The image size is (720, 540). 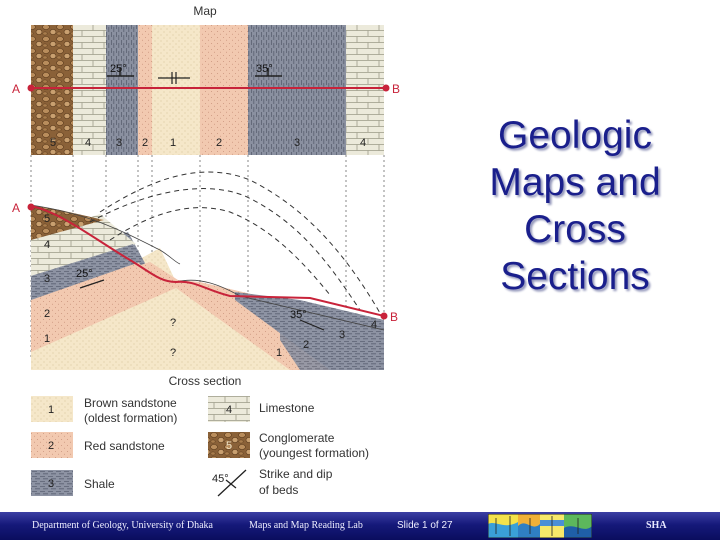 I want to click on map-dip-right: 35°, so click(x=264, y=69).